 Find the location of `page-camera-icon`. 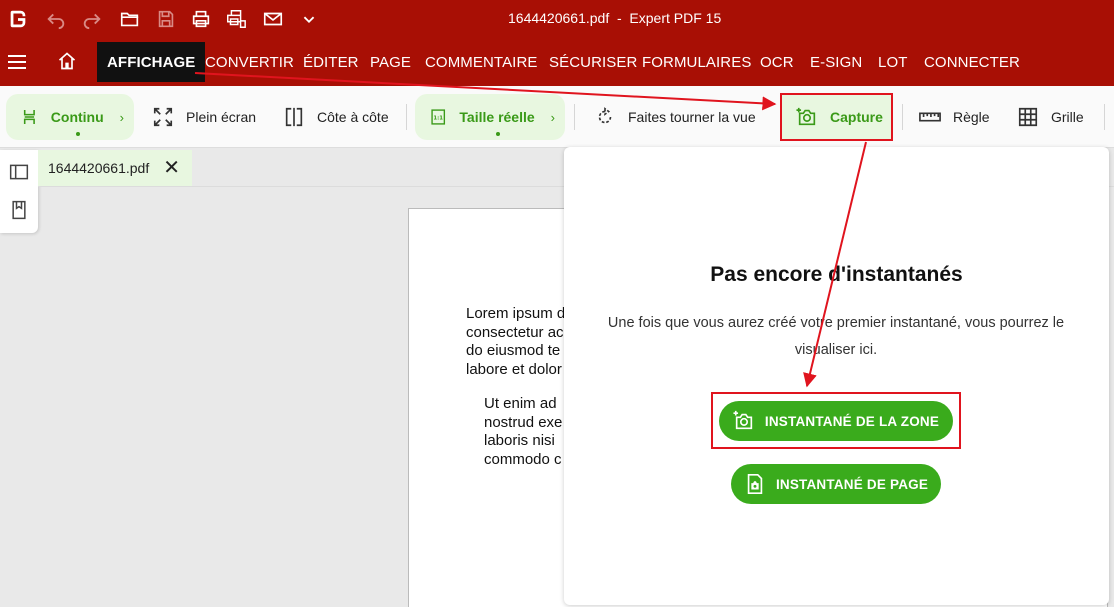

page-camera-icon is located at coordinates (755, 484).